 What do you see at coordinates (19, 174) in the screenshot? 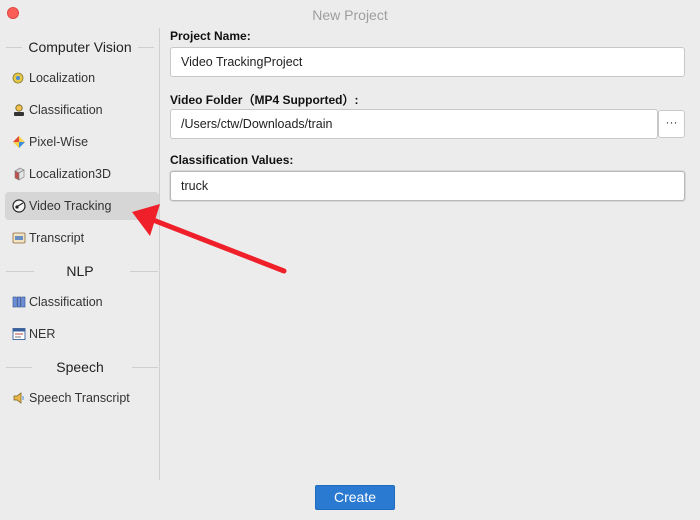
I see `localization3d-icon` at bounding box center [19, 174].